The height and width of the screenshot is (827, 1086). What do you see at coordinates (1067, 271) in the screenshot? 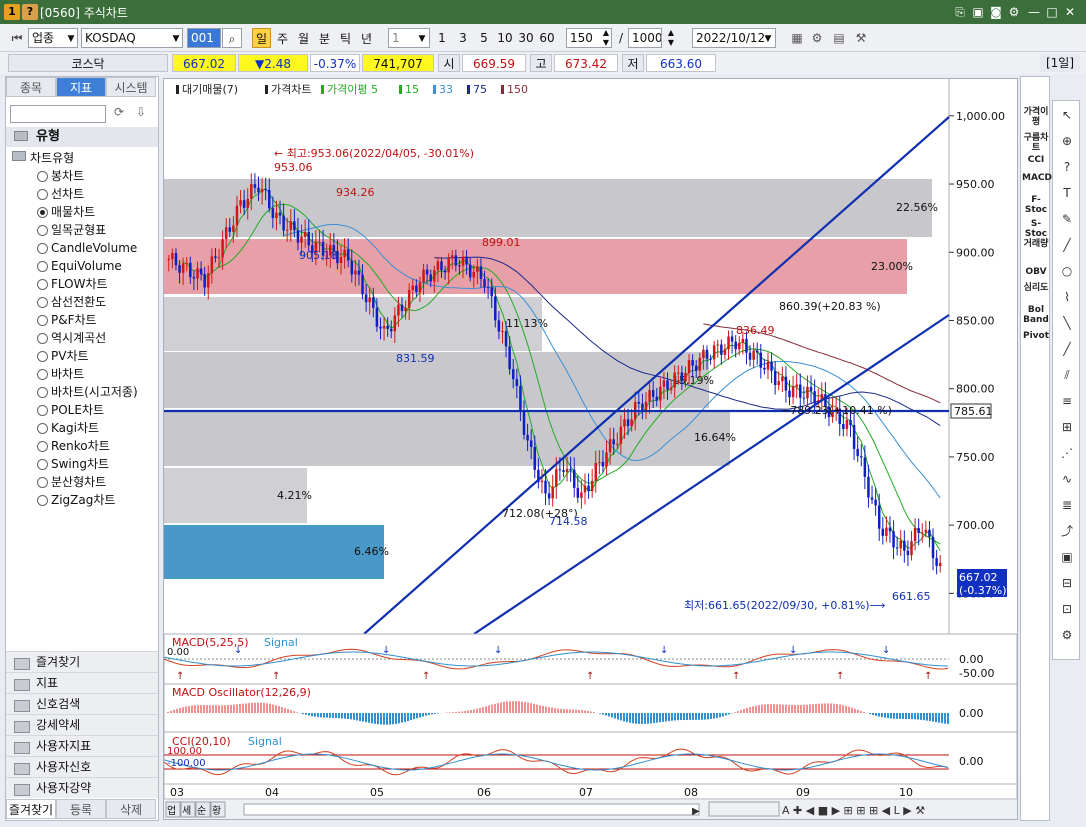
I see `circle-icon: ○` at bounding box center [1067, 271].